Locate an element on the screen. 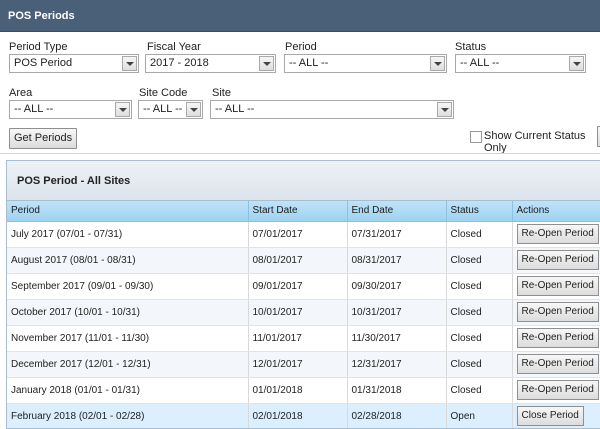 The width and height of the screenshot is (600, 429). column-header-end-date: End Date is located at coordinates (397, 211).